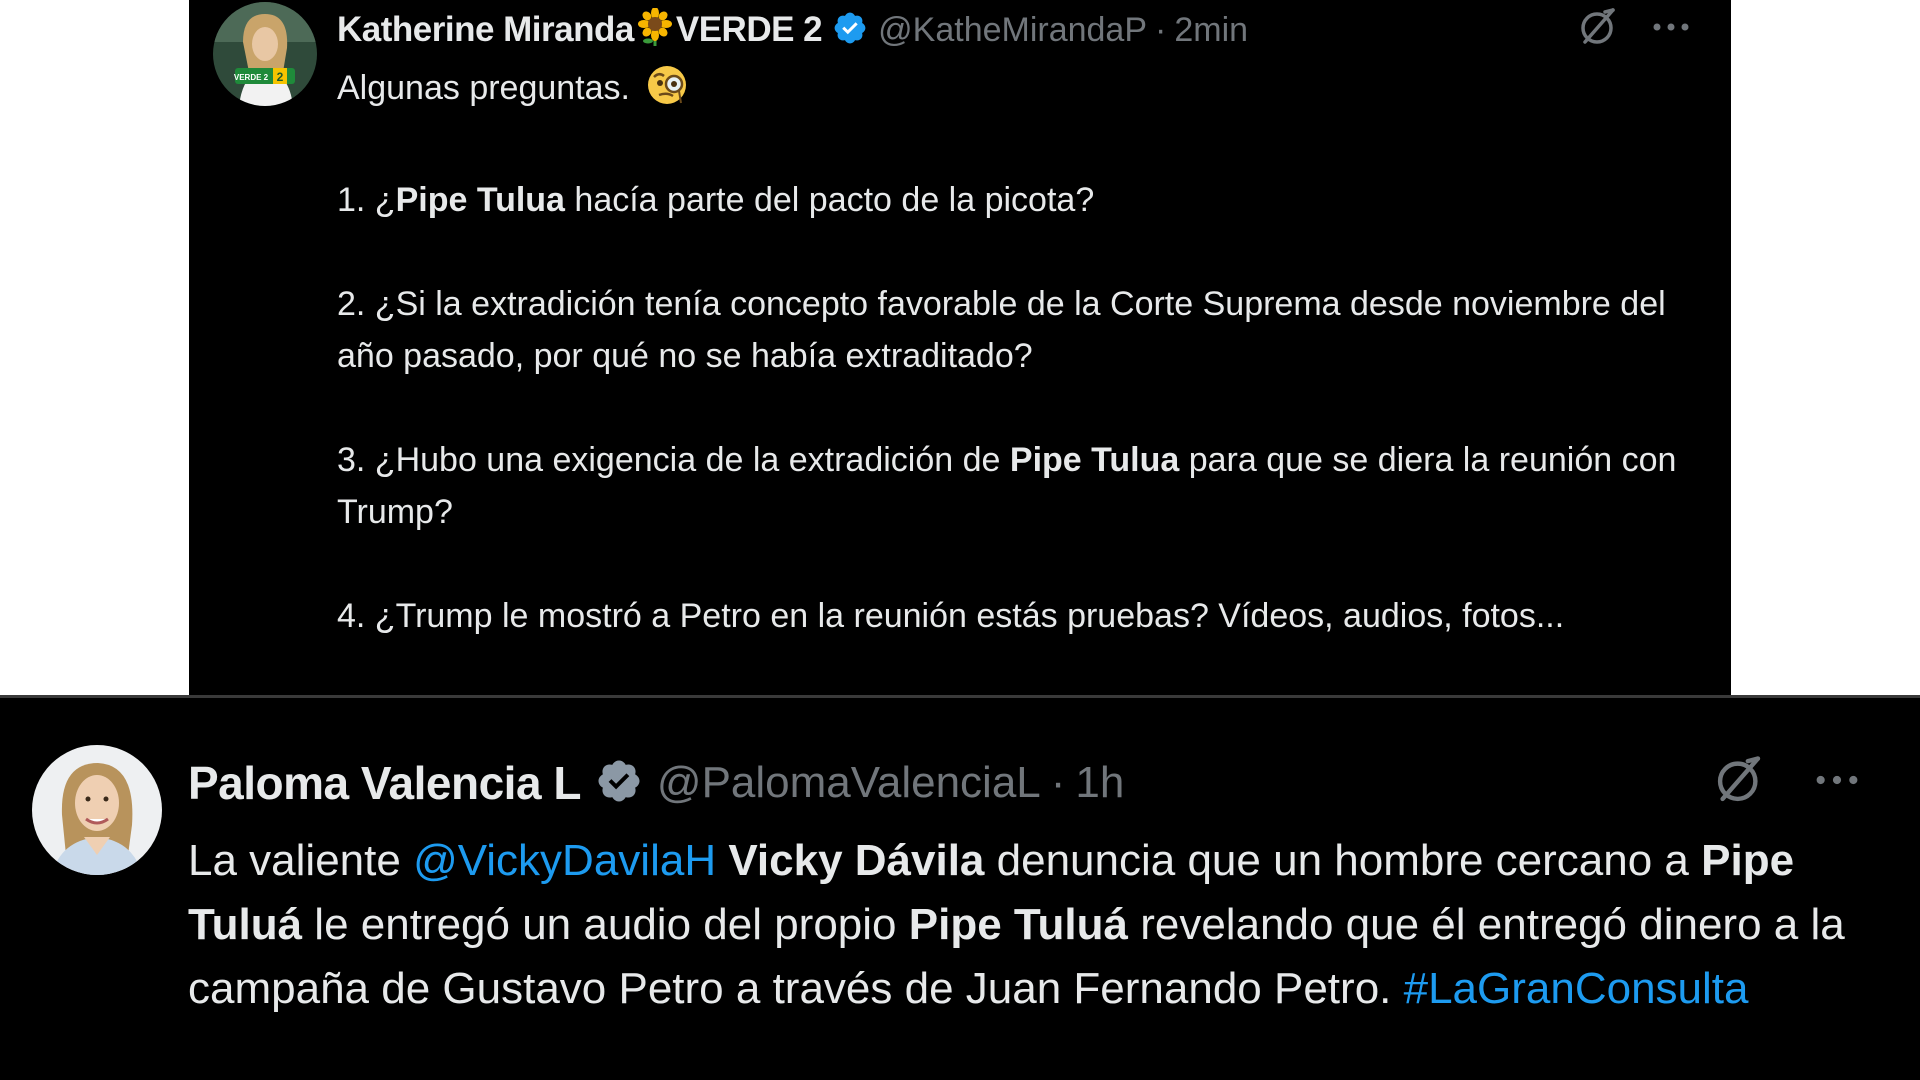  I want to click on bold-1: Vicky Dávila, so click(856, 860).